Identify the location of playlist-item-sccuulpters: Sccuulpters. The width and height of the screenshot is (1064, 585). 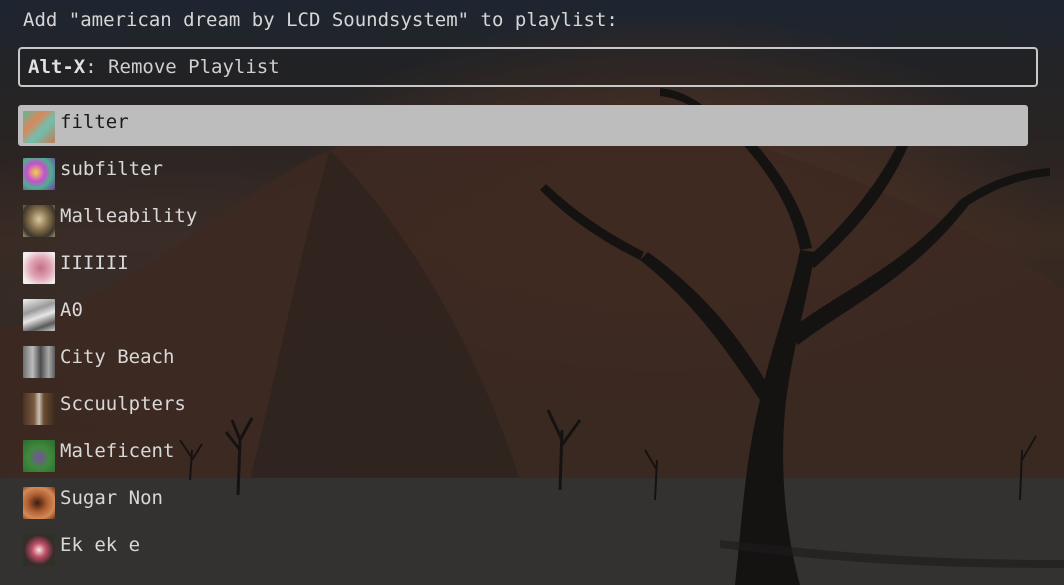
(523, 407).